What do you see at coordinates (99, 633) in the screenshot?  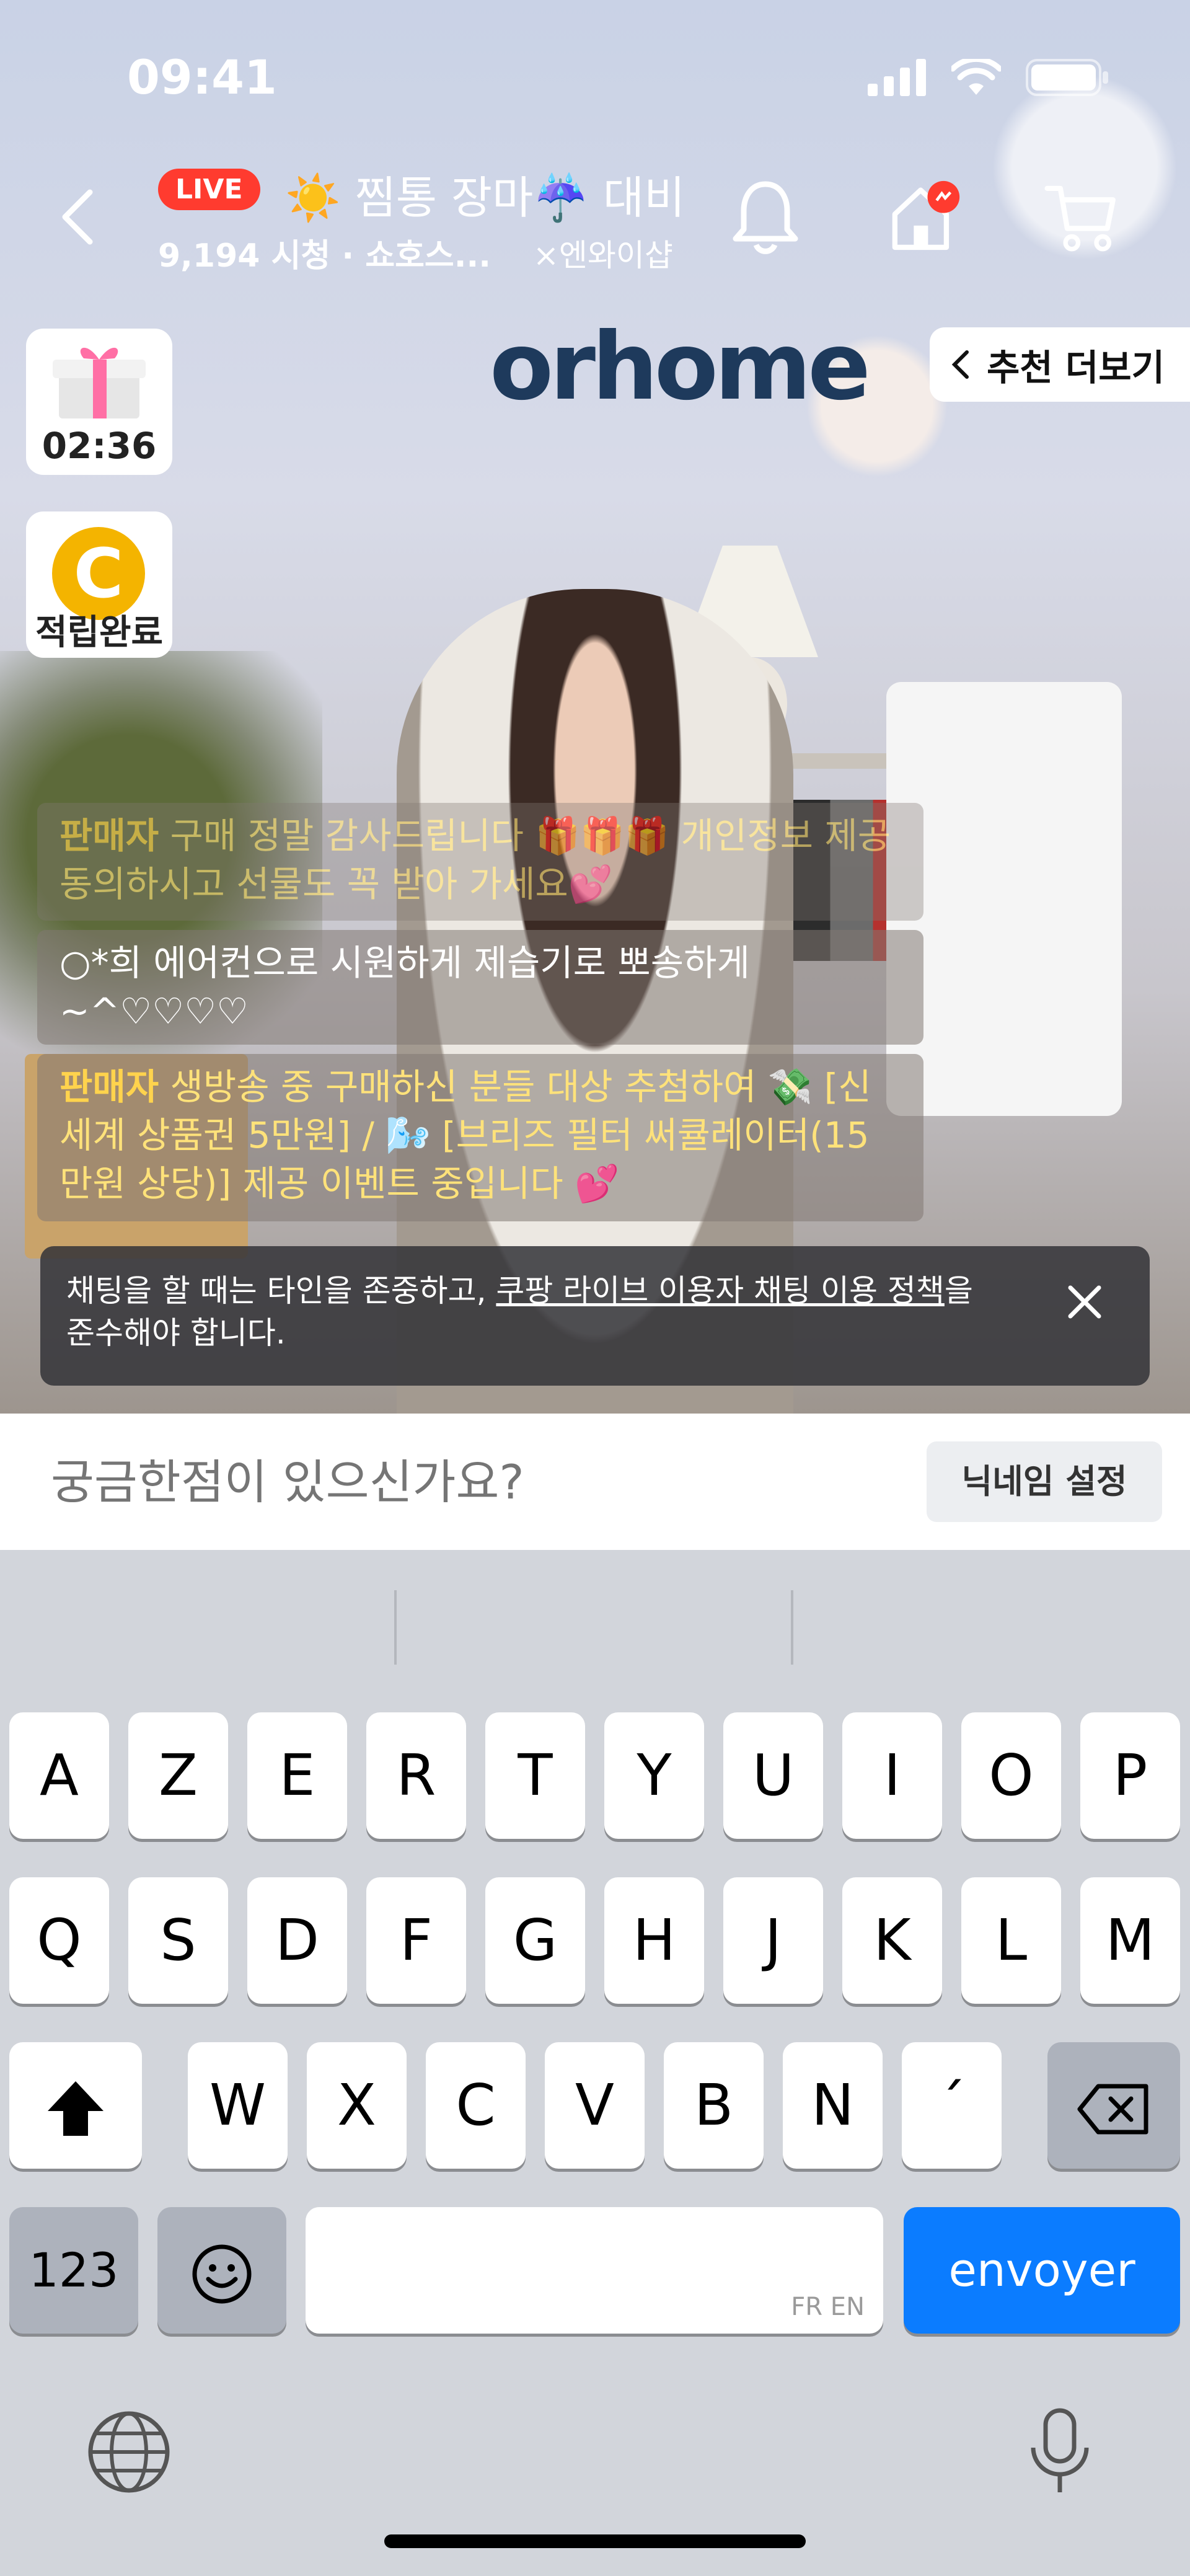 I see `point-status-label: 적립완료` at bounding box center [99, 633].